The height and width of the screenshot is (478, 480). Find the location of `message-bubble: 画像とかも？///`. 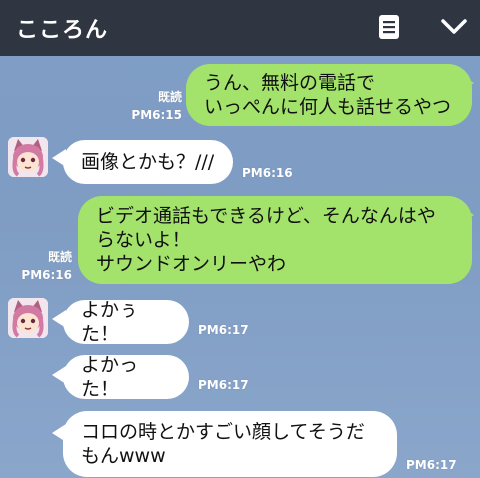

message-bubble: 画像とかも？/// is located at coordinates (148, 162).